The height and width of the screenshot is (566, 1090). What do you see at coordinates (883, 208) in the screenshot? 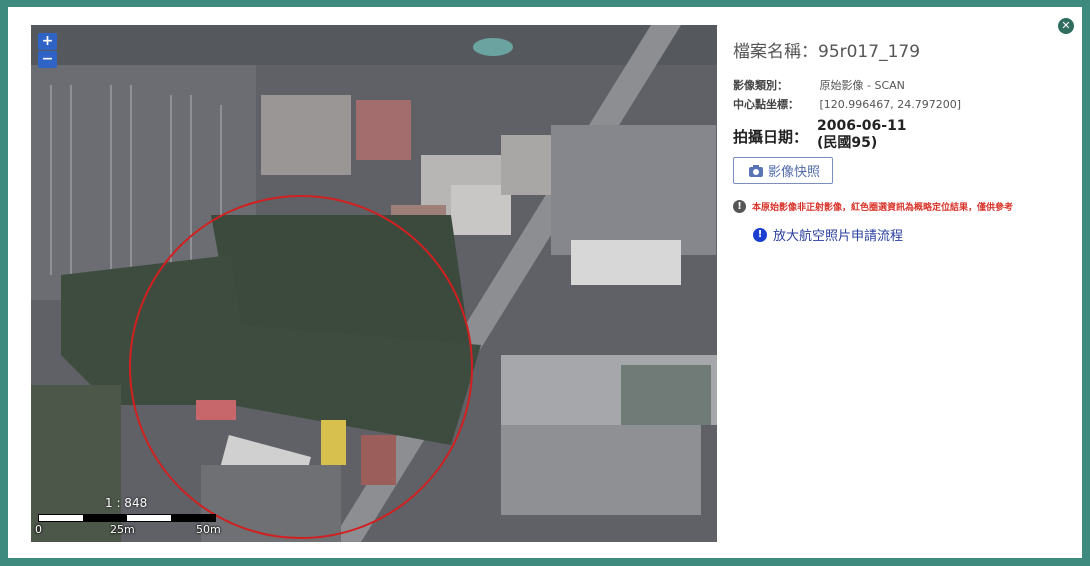
I see `warning-text: 本原始影像非正射影像，紅色圈選資訊為概略定位結果，僅供參考` at bounding box center [883, 208].